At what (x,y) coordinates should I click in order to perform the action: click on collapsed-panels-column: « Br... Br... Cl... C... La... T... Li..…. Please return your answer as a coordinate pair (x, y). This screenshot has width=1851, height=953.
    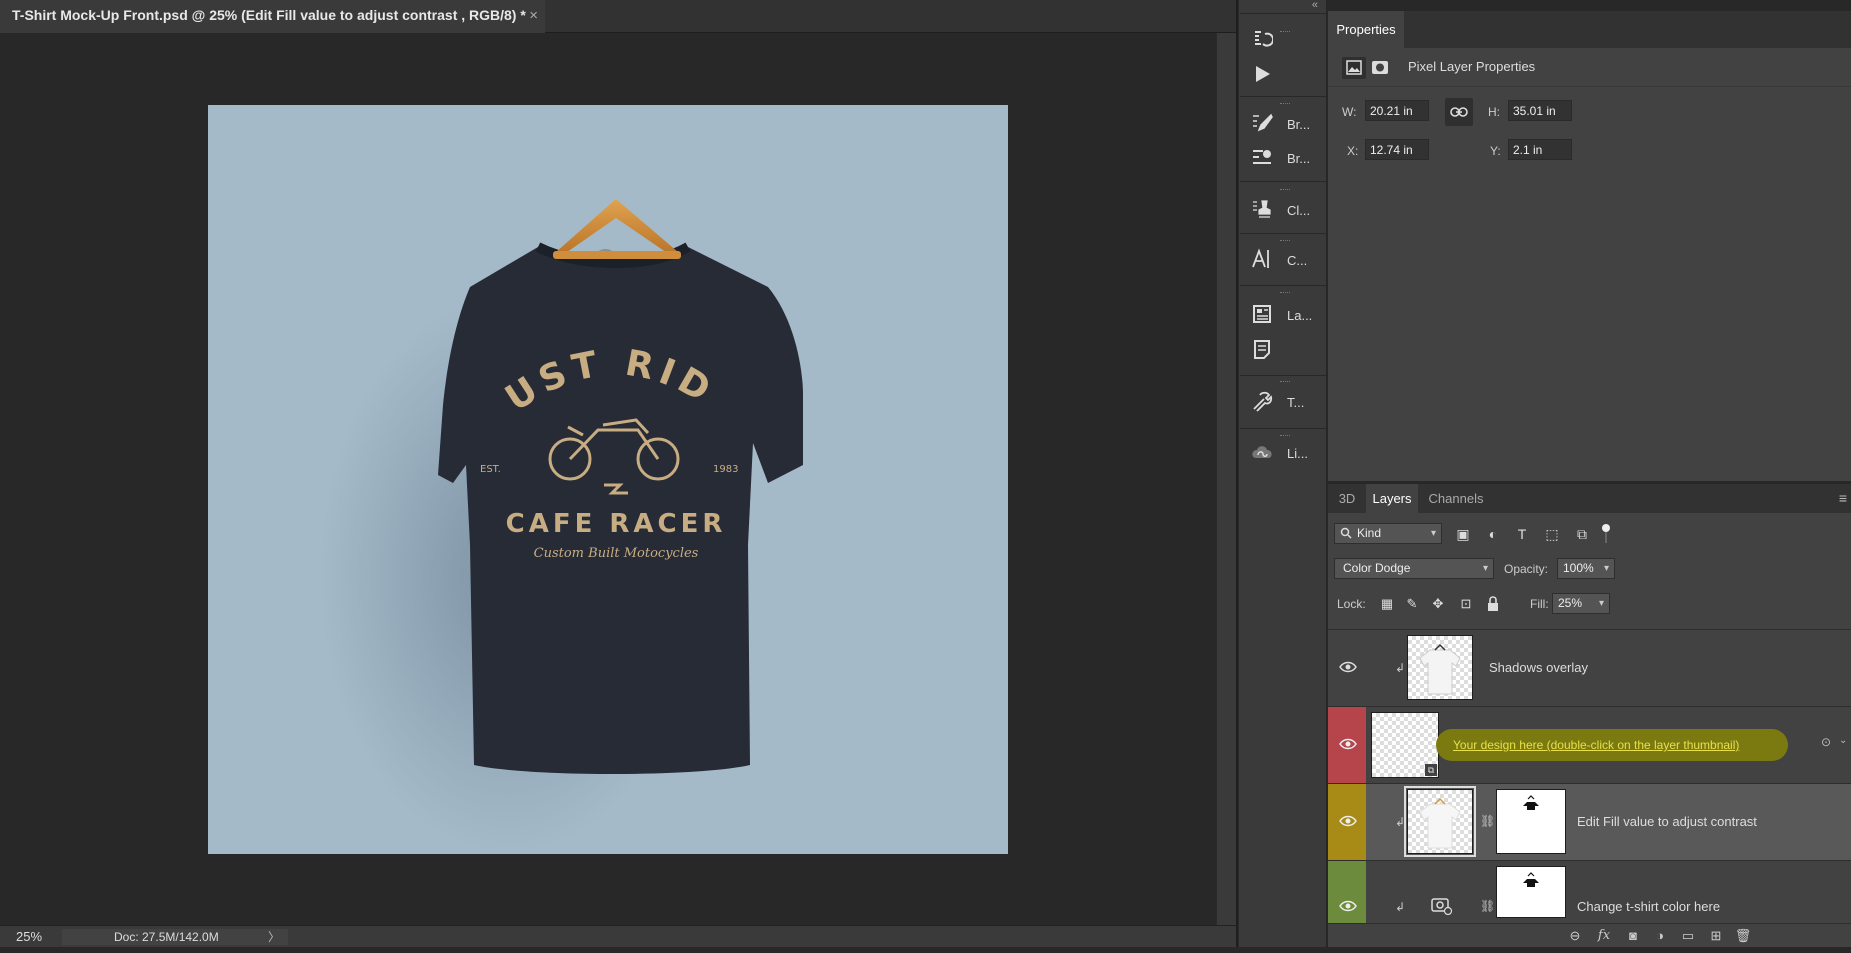
    Looking at the image, I should click on (1283, 473).